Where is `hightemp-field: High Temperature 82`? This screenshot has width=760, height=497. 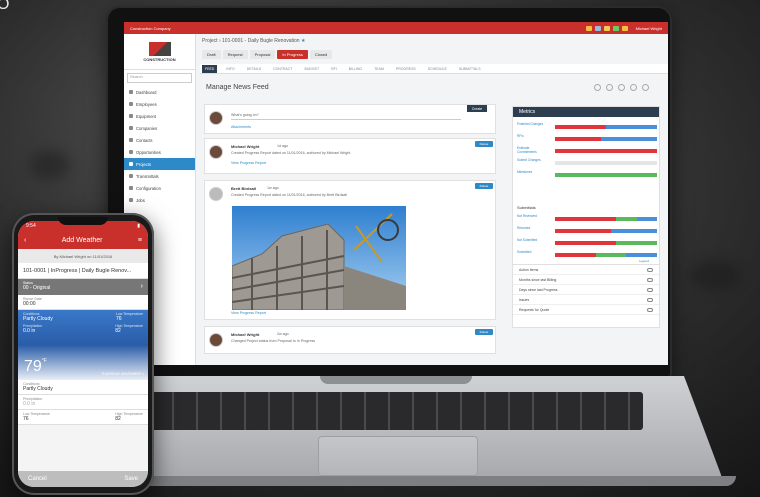 hightemp-field: High Temperature 82 is located at coordinates (129, 329).